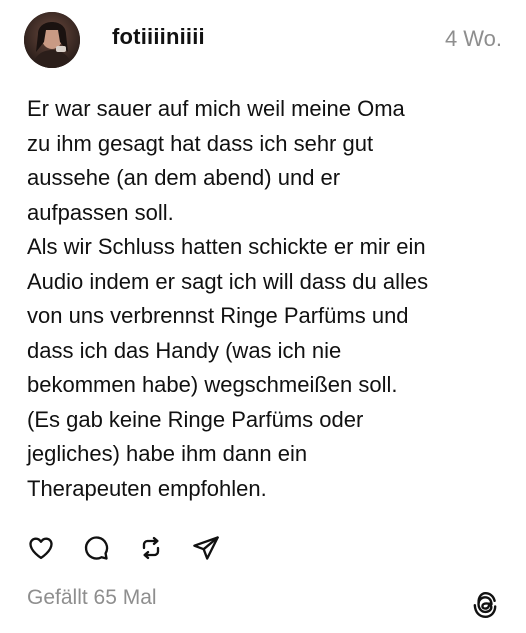 Image resolution: width=526 pixels, height=633 pixels. I want to click on like-button, so click(41, 548).